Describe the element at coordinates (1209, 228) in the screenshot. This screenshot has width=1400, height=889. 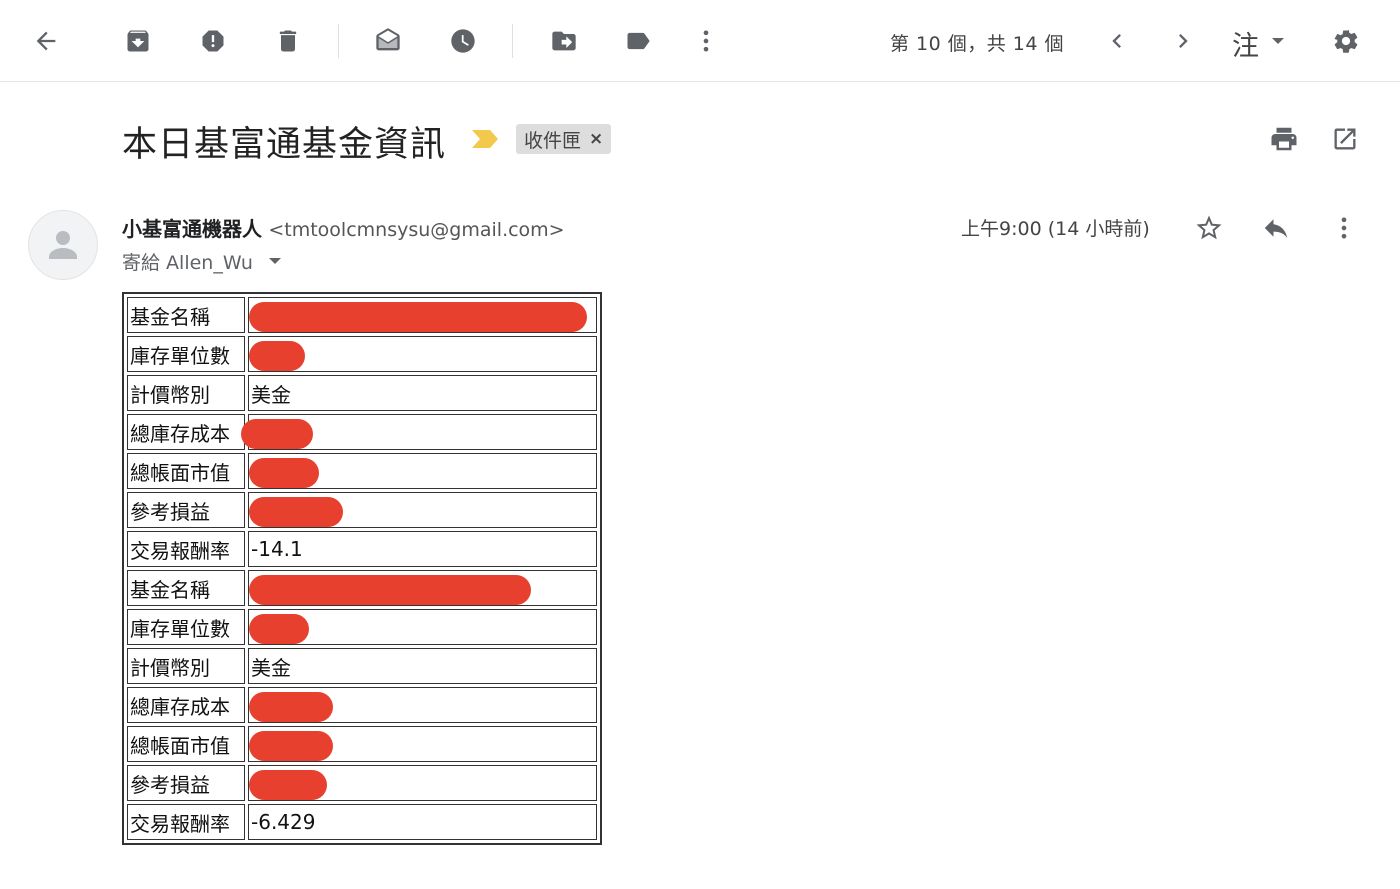
I see `star-icon` at that location.